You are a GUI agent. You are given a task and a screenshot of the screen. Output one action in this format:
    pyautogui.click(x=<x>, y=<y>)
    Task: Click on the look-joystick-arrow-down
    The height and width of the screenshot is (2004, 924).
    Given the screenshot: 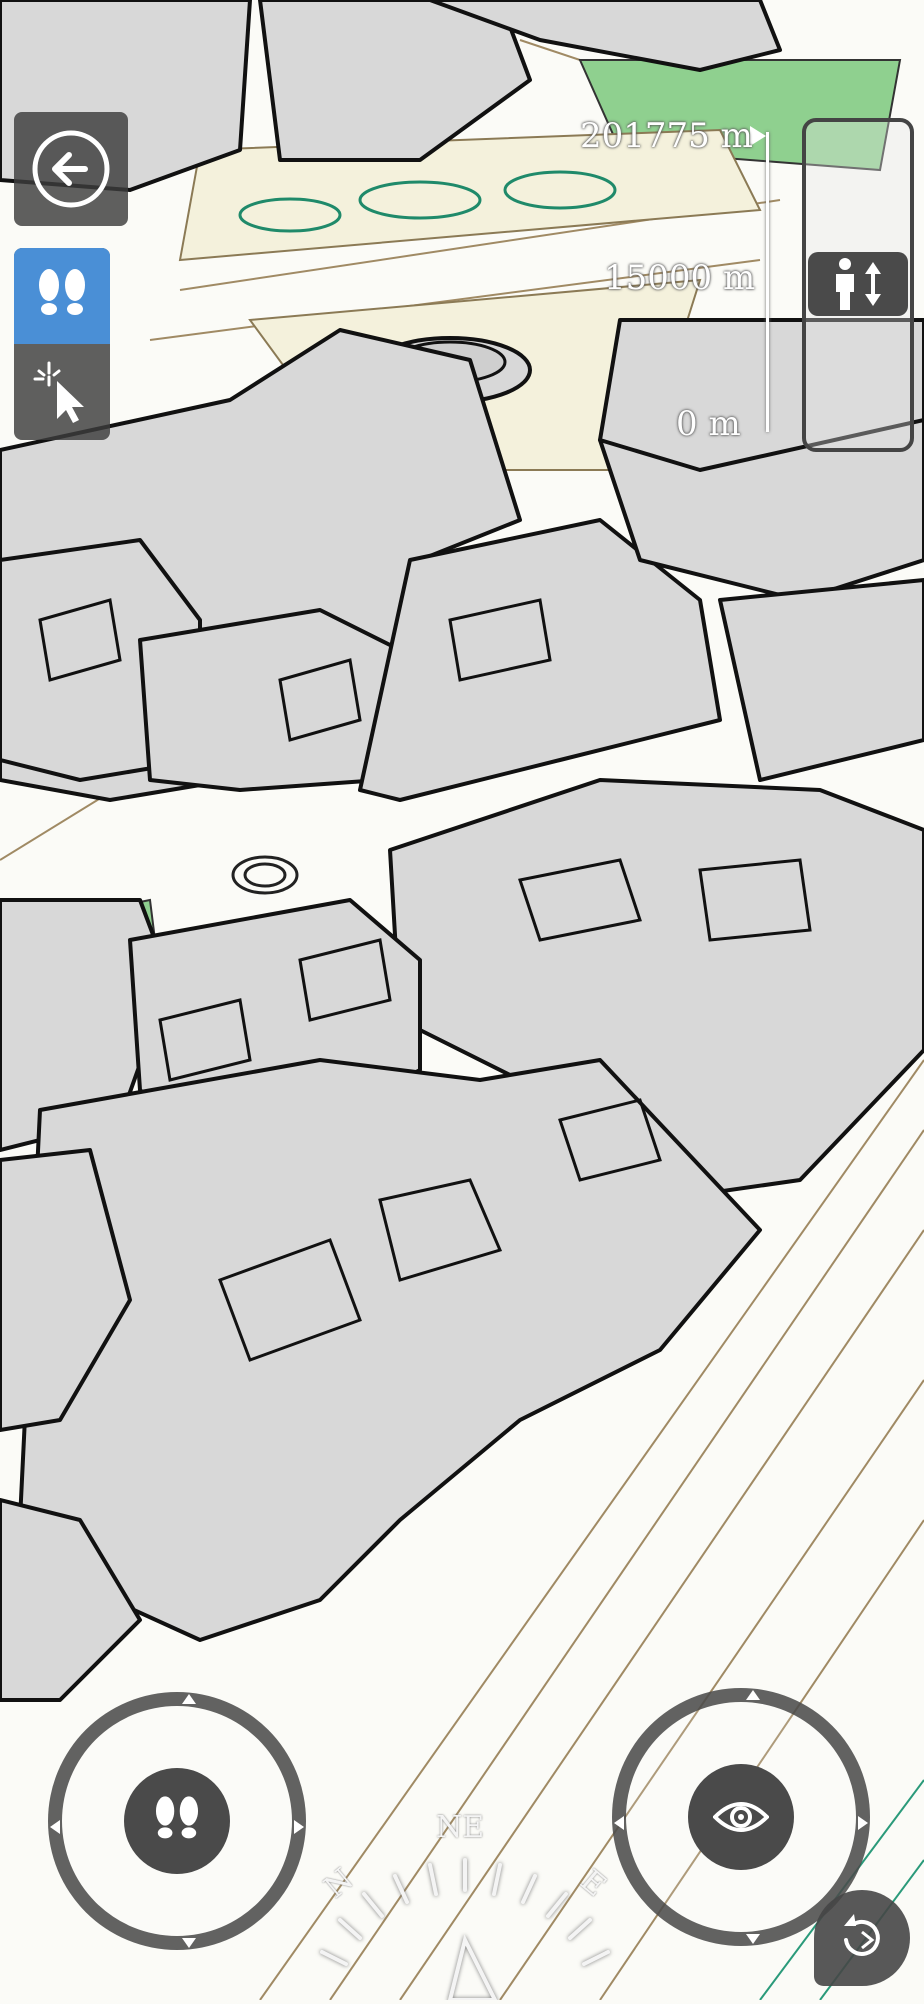 What is the action you would take?
    pyautogui.click(x=753, y=1939)
    